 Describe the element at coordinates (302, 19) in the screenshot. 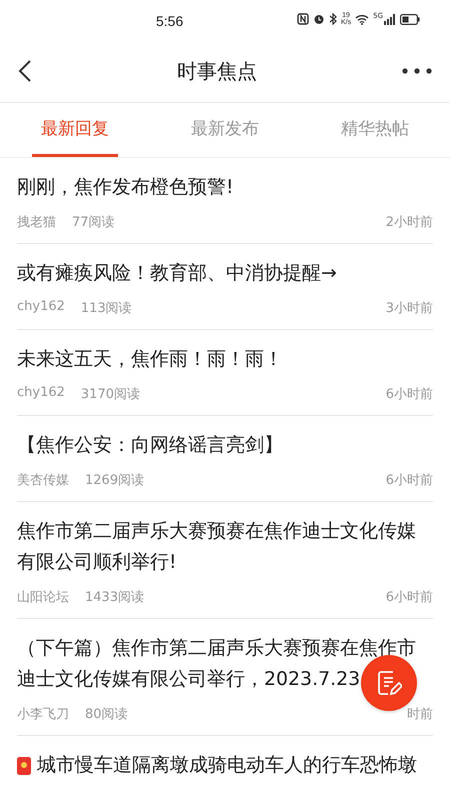

I see `nfc-icon` at that location.